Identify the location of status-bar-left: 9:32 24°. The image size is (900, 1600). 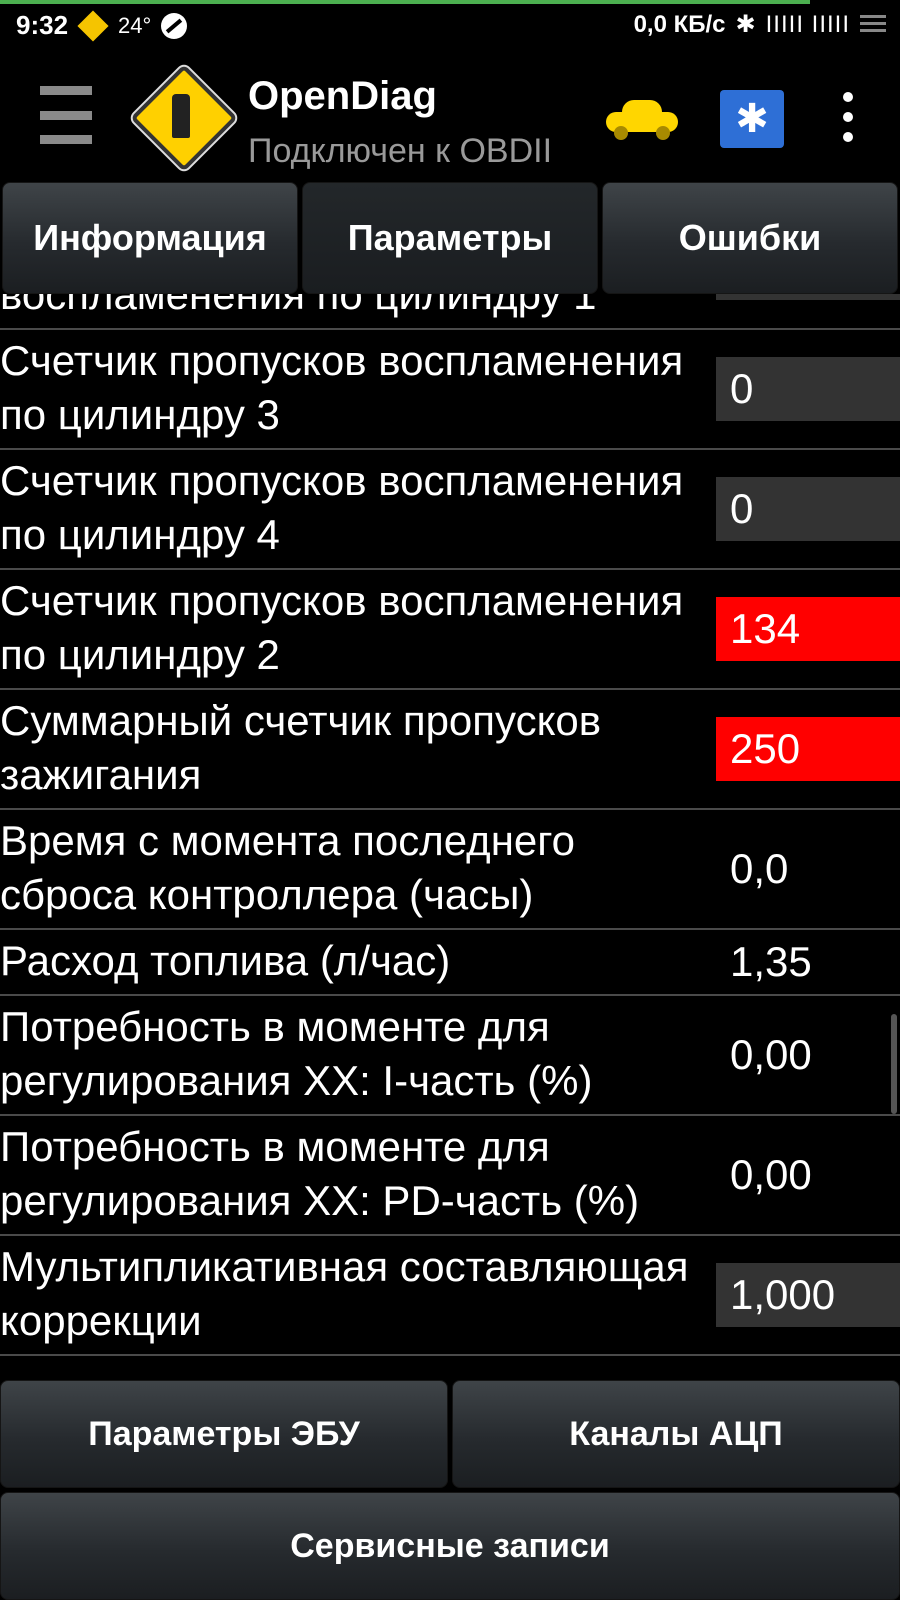
(102, 25).